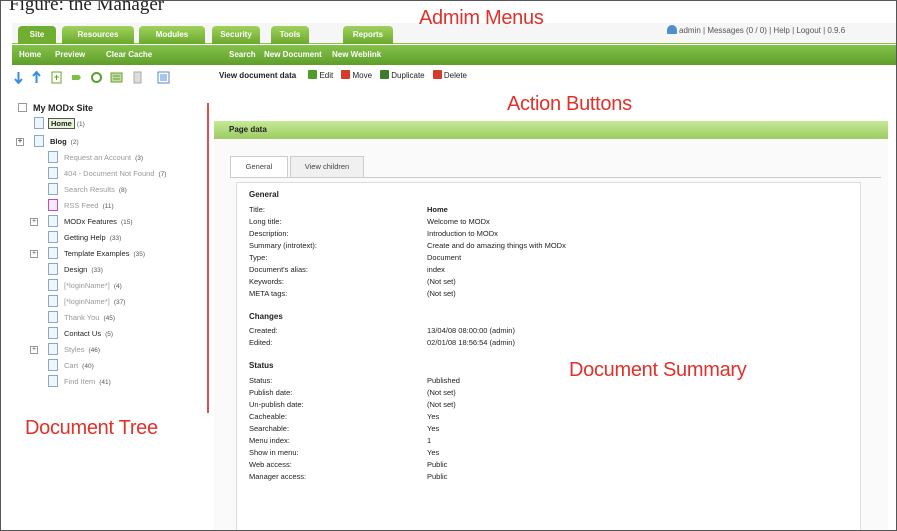  What do you see at coordinates (326, 75) in the screenshot?
I see `edit-label: Edit` at bounding box center [326, 75].